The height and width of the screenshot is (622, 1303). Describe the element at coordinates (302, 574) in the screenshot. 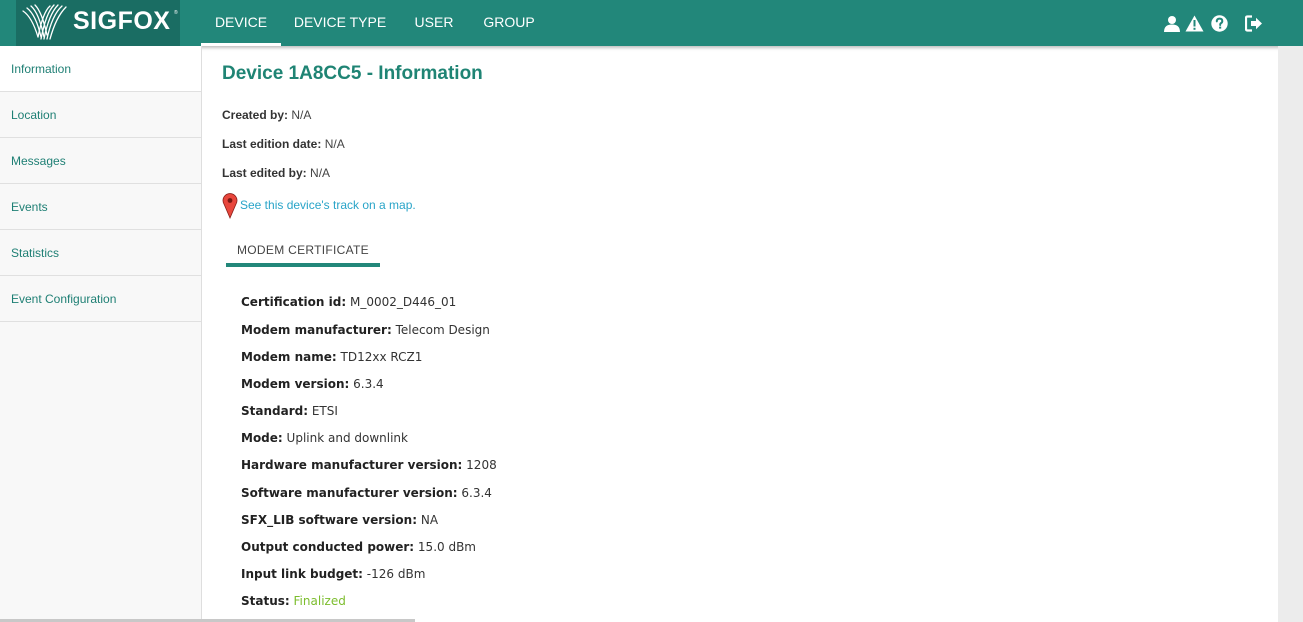

I see `cert-label: Input link budget:` at that location.